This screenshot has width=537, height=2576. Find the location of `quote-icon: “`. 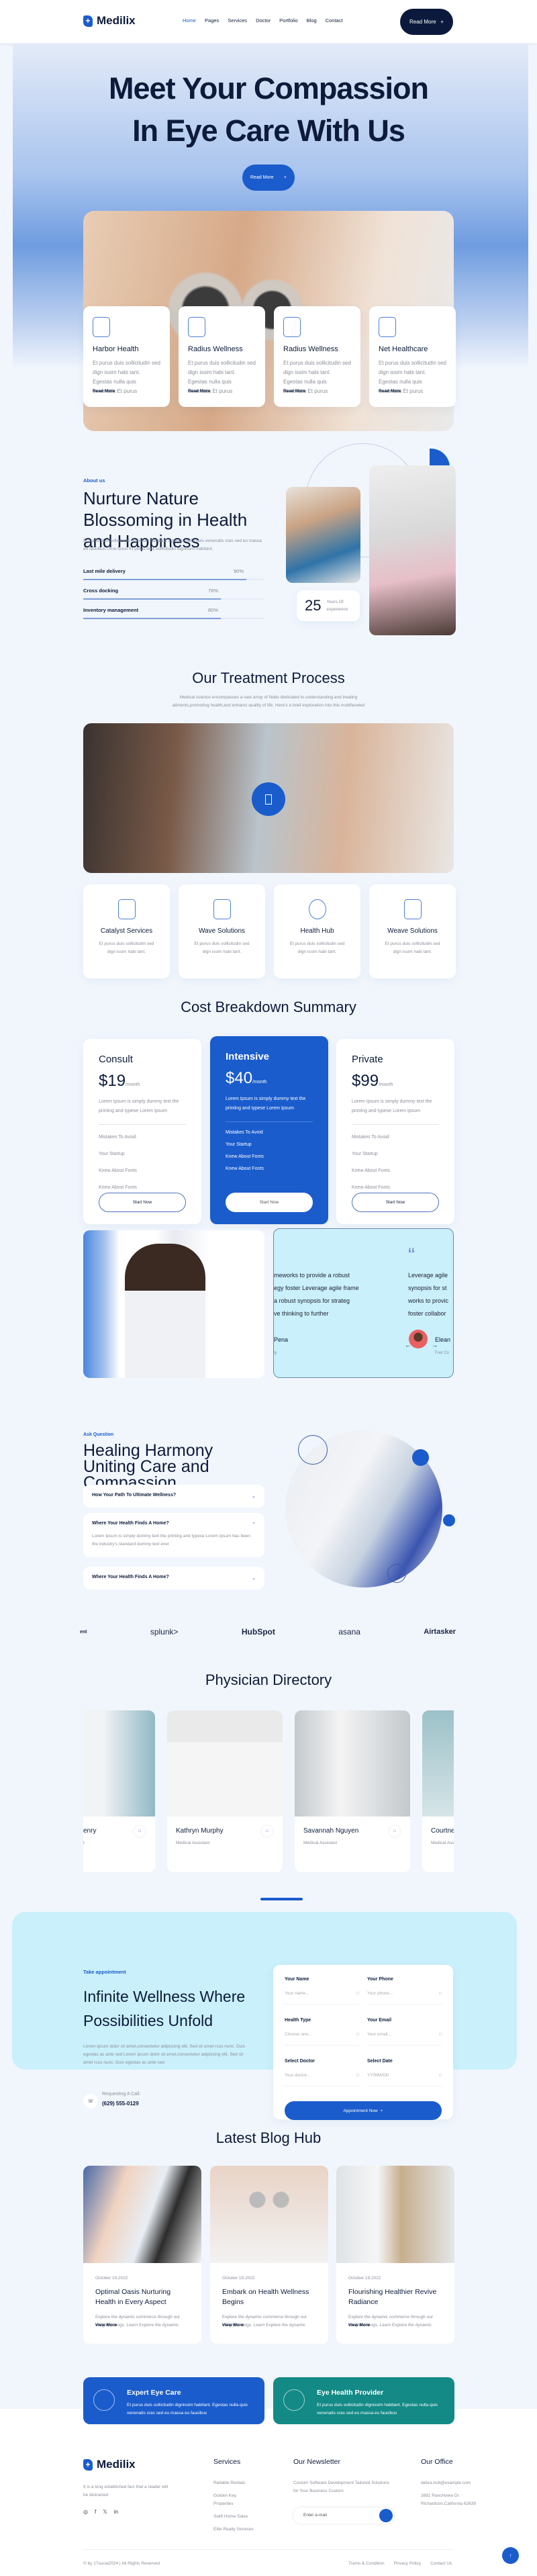

quote-icon: “ is located at coordinates (411, 1255).